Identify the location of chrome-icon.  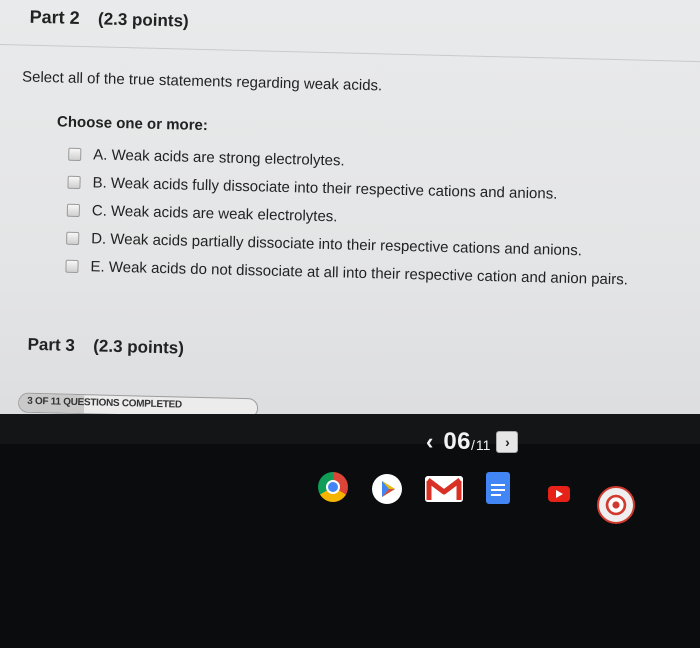
(333, 487).